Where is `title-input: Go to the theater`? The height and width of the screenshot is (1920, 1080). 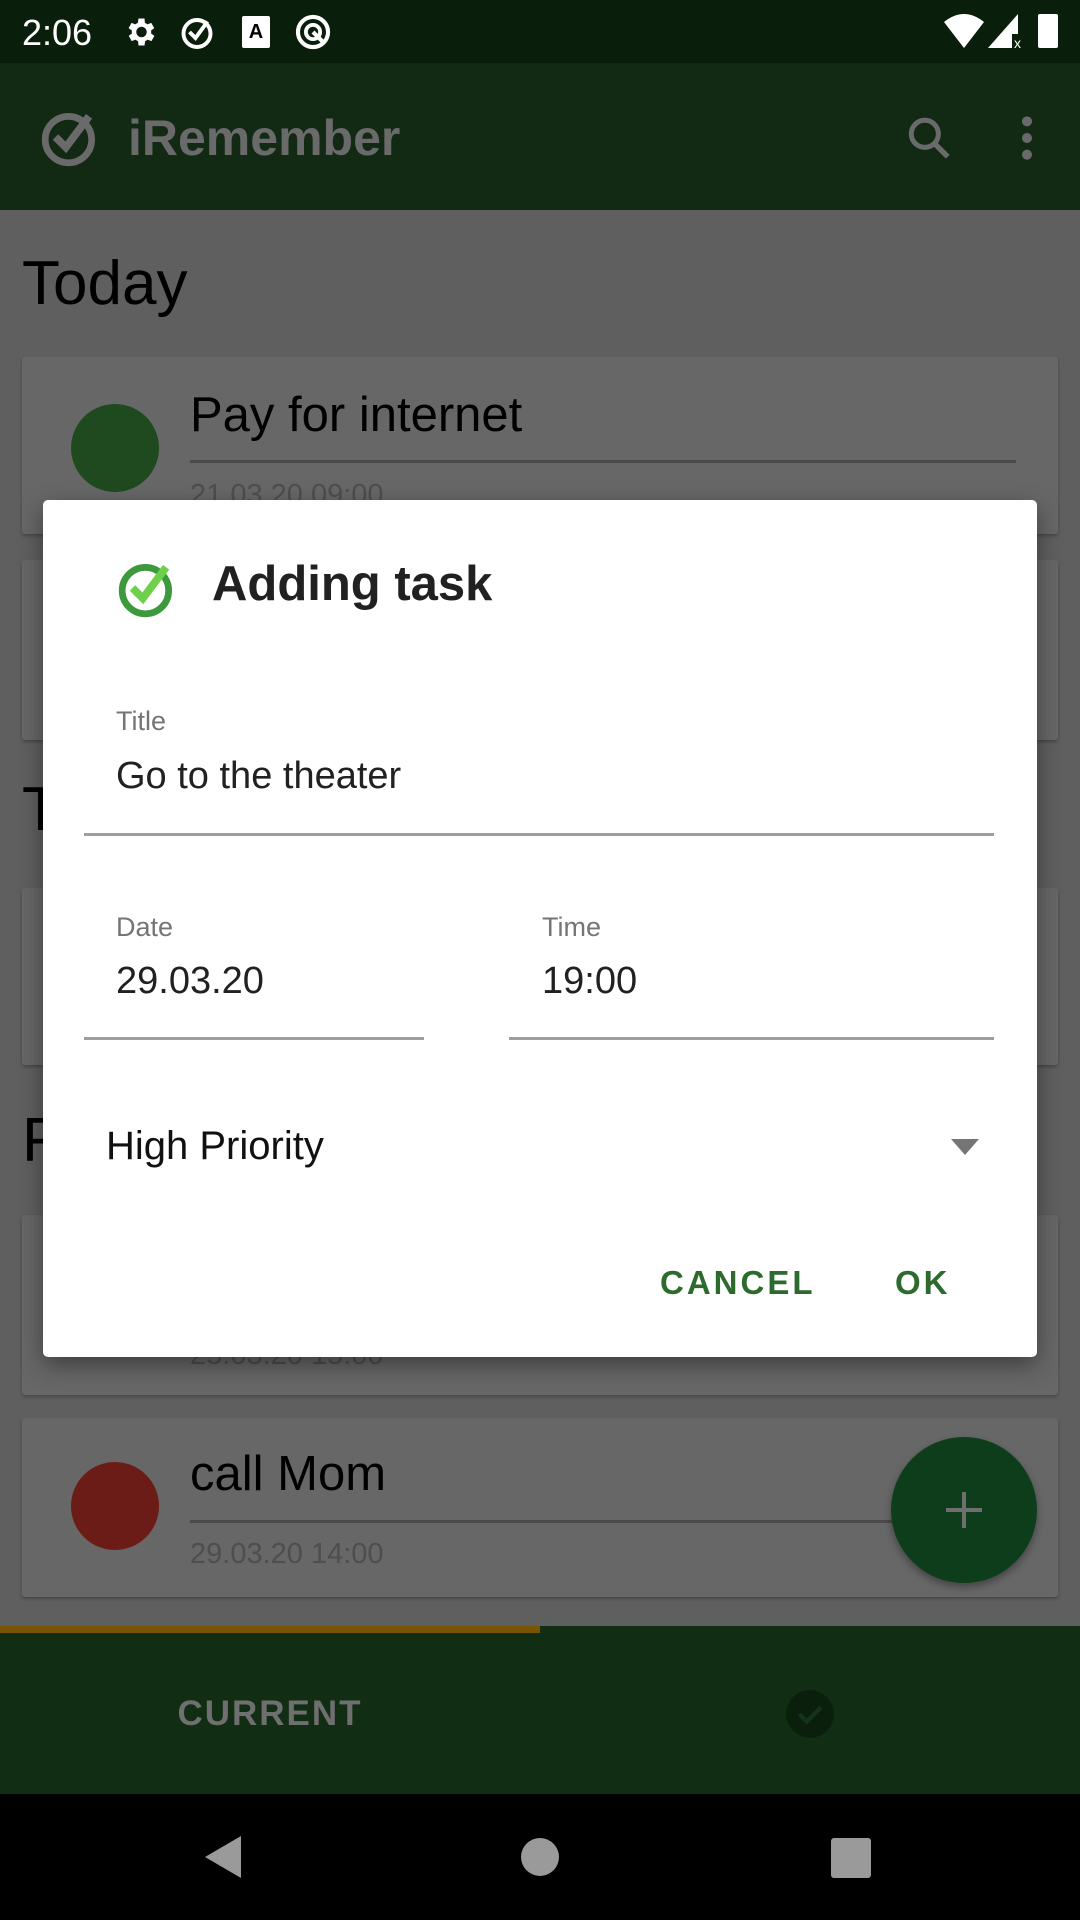
title-input: Go to the theater is located at coordinates (258, 776).